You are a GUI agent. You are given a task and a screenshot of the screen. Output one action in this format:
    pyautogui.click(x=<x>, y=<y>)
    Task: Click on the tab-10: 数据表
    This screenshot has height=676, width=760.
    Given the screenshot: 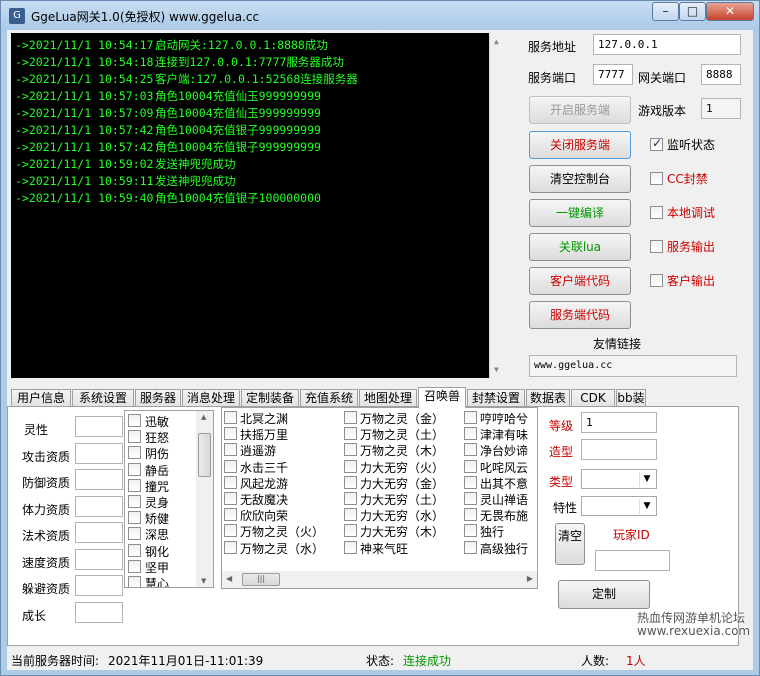 What is the action you would take?
    pyautogui.click(x=548, y=398)
    